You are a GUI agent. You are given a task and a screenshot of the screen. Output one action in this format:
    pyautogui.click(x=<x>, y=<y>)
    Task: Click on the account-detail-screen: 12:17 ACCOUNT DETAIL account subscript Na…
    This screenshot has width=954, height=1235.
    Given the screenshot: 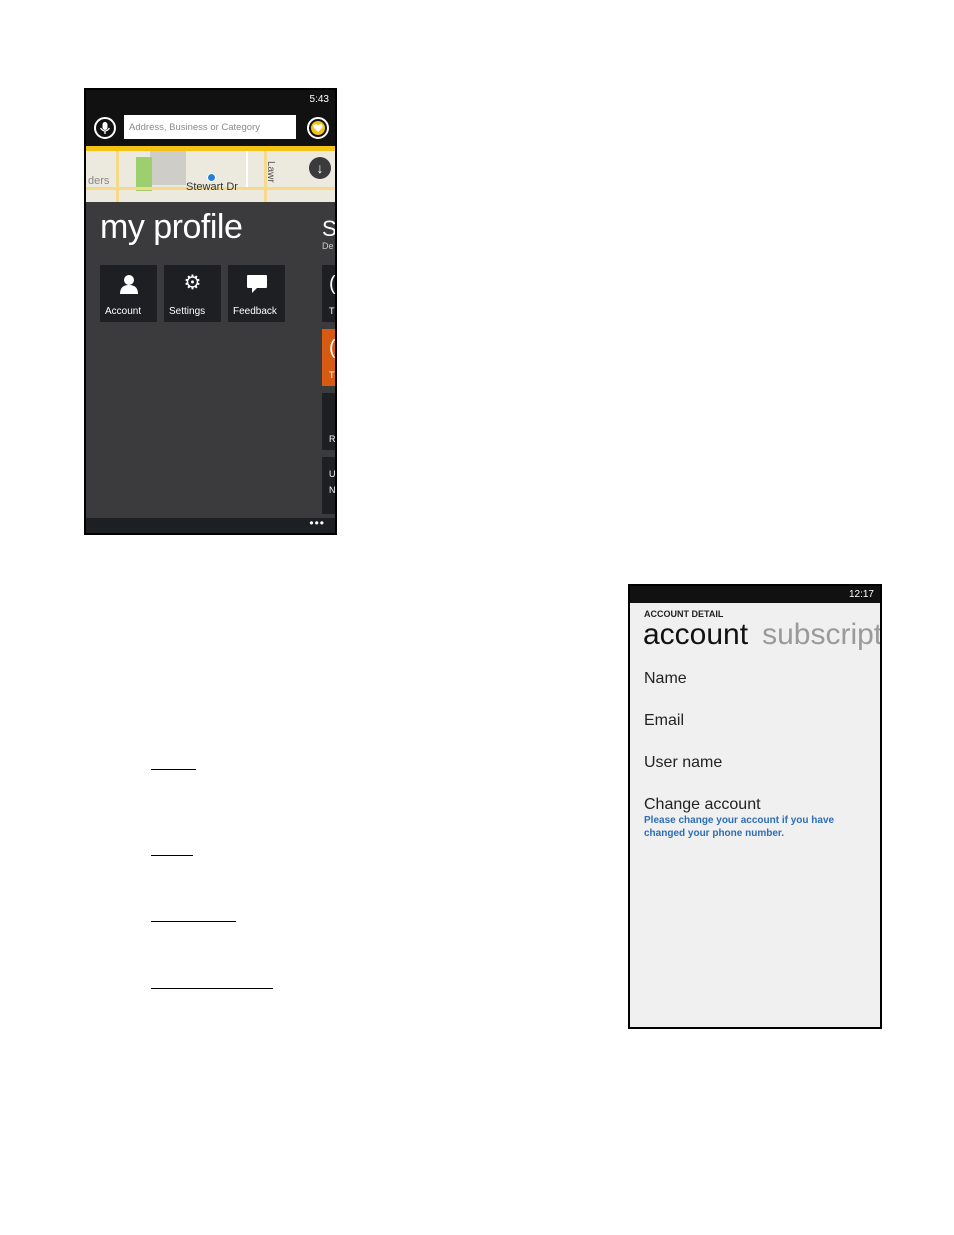 What is the action you would take?
    pyautogui.click(x=755, y=806)
    